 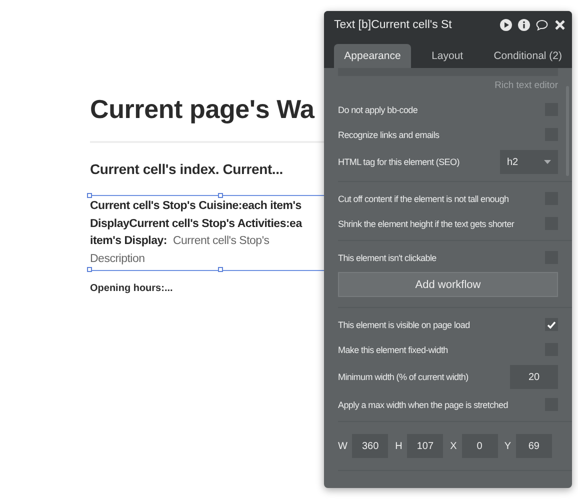 What do you see at coordinates (404, 325) in the screenshot?
I see `option-label: This element is visible on page load` at bounding box center [404, 325].